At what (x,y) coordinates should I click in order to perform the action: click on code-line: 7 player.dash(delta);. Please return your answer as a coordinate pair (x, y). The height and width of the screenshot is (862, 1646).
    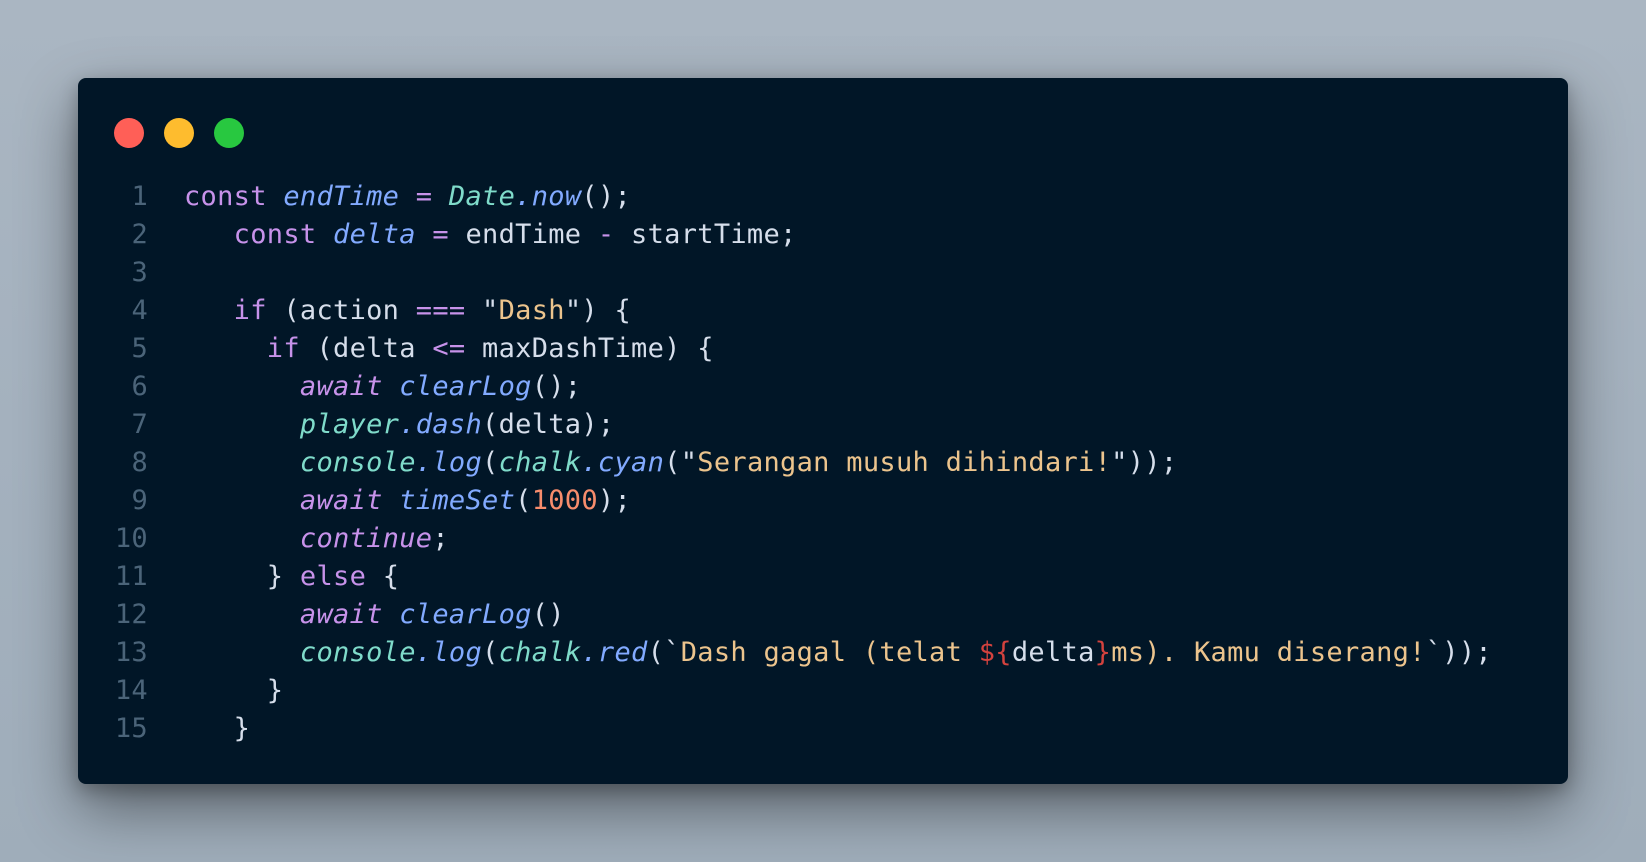
    Looking at the image, I should click on (823, 425).